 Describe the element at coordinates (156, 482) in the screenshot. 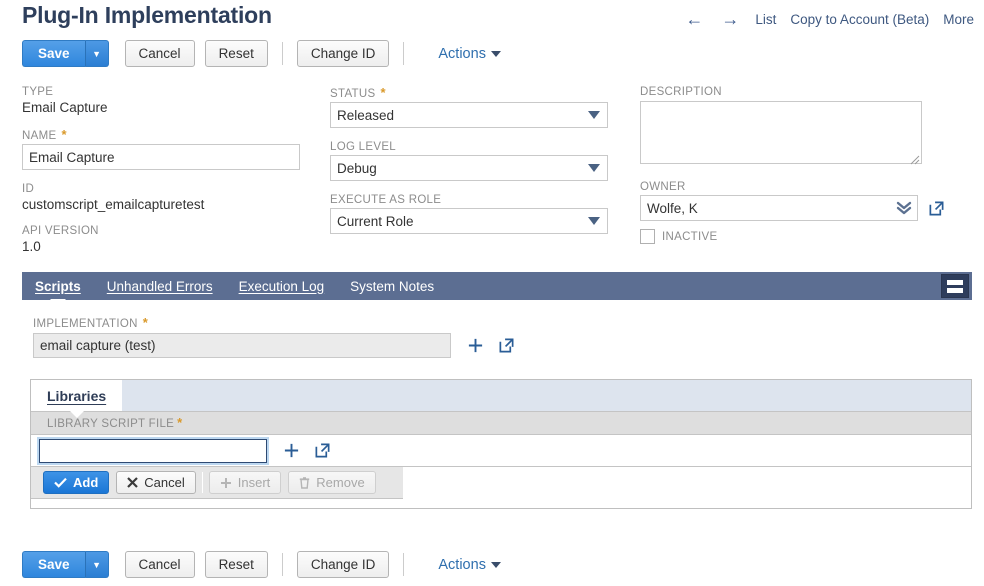

I see `cancel-line-button: Cancel` at that location.